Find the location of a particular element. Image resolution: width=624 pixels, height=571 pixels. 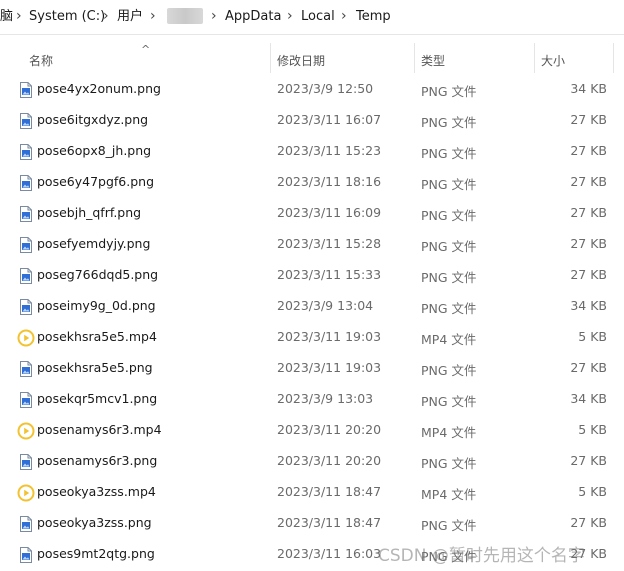

file-name: poses9mt2qtg.png is located at coordinates (96, 553).